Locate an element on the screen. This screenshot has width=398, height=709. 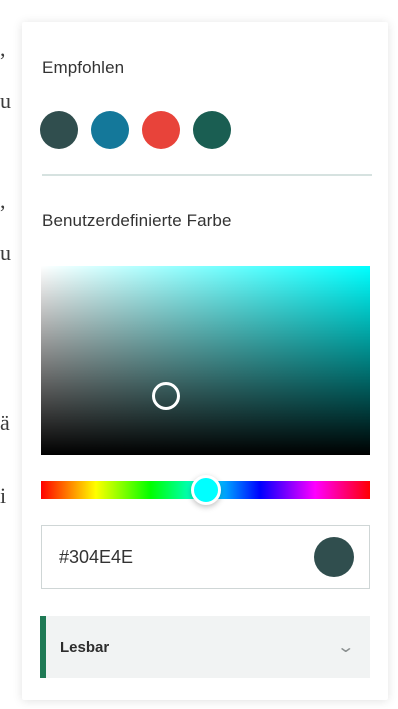
background-text-fragment: ä is located at coordinates (5, 422).